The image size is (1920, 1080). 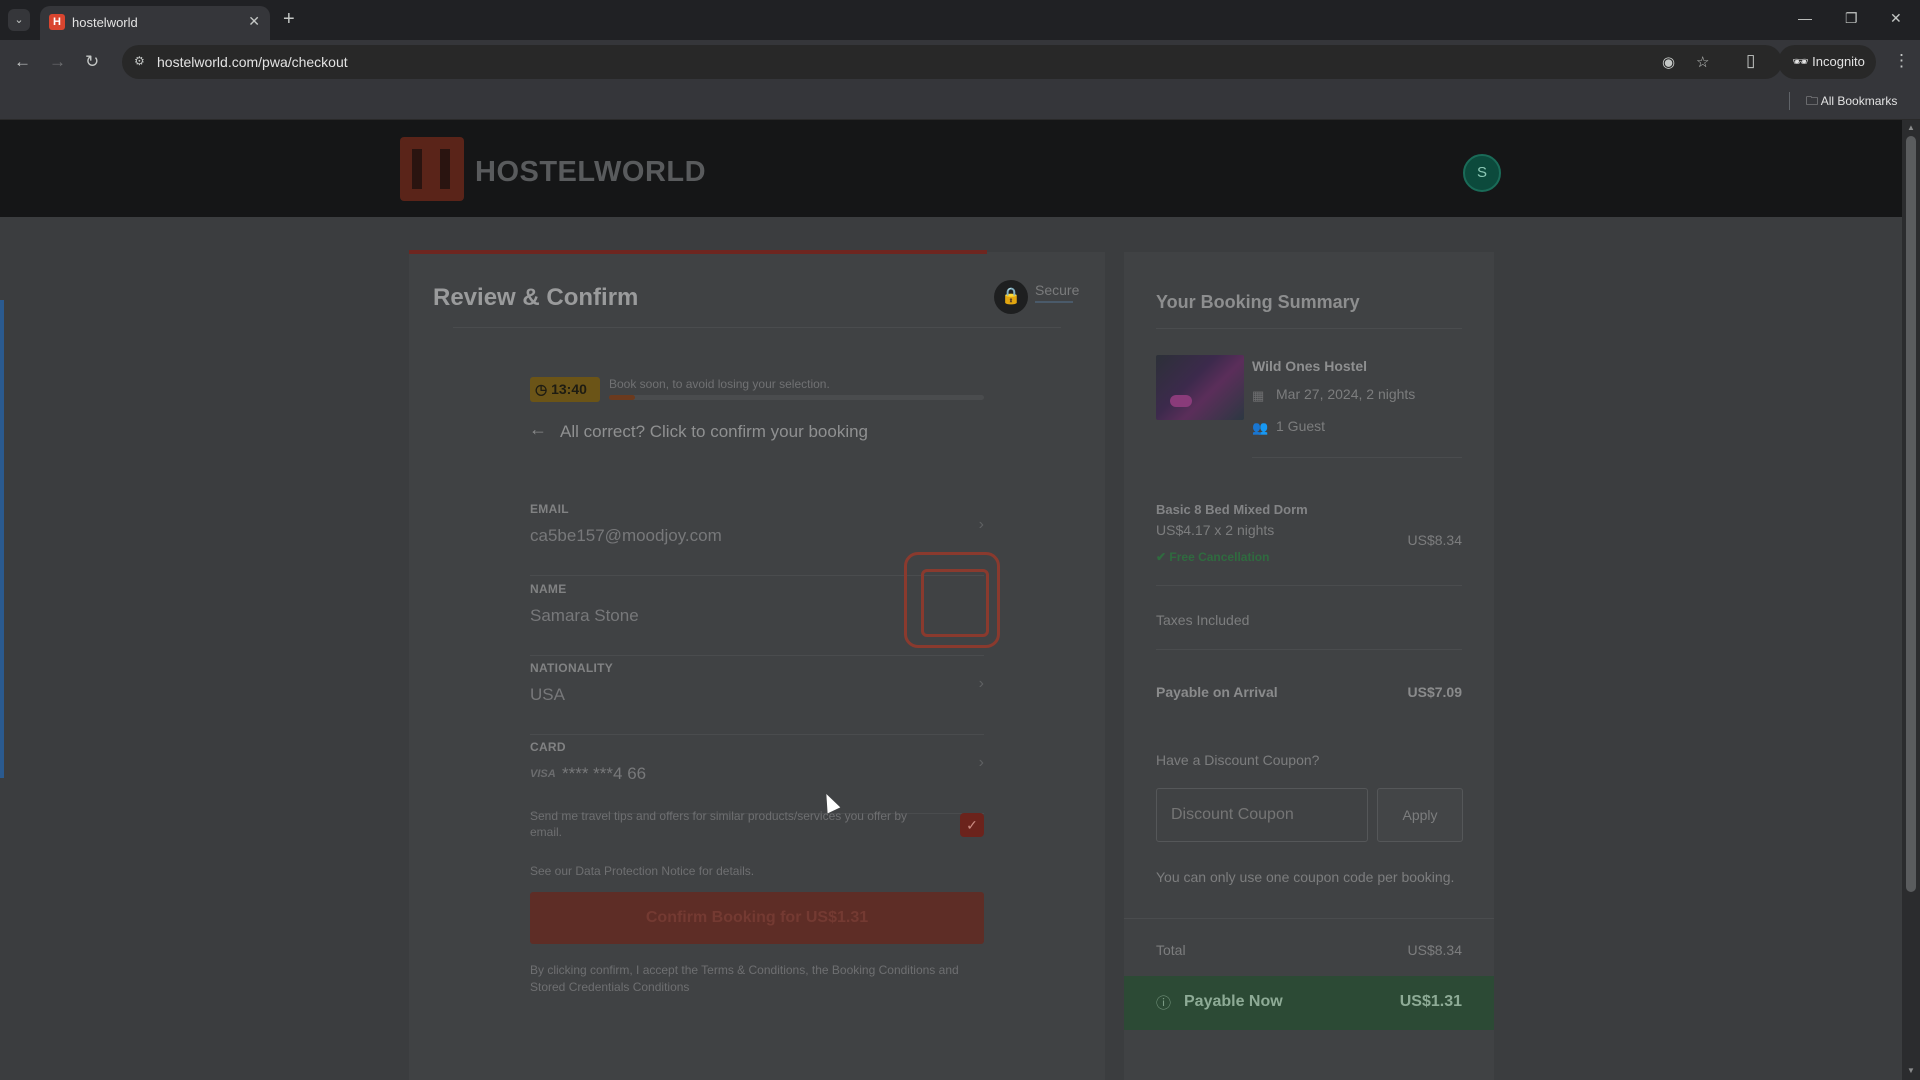 What do you see at coordinates (960, 20) in the screenshot?
I see `browser-tab-bar: ⌄ H hostelworld ✕ + — ❐ ✕` at bounding box center [960, 20].